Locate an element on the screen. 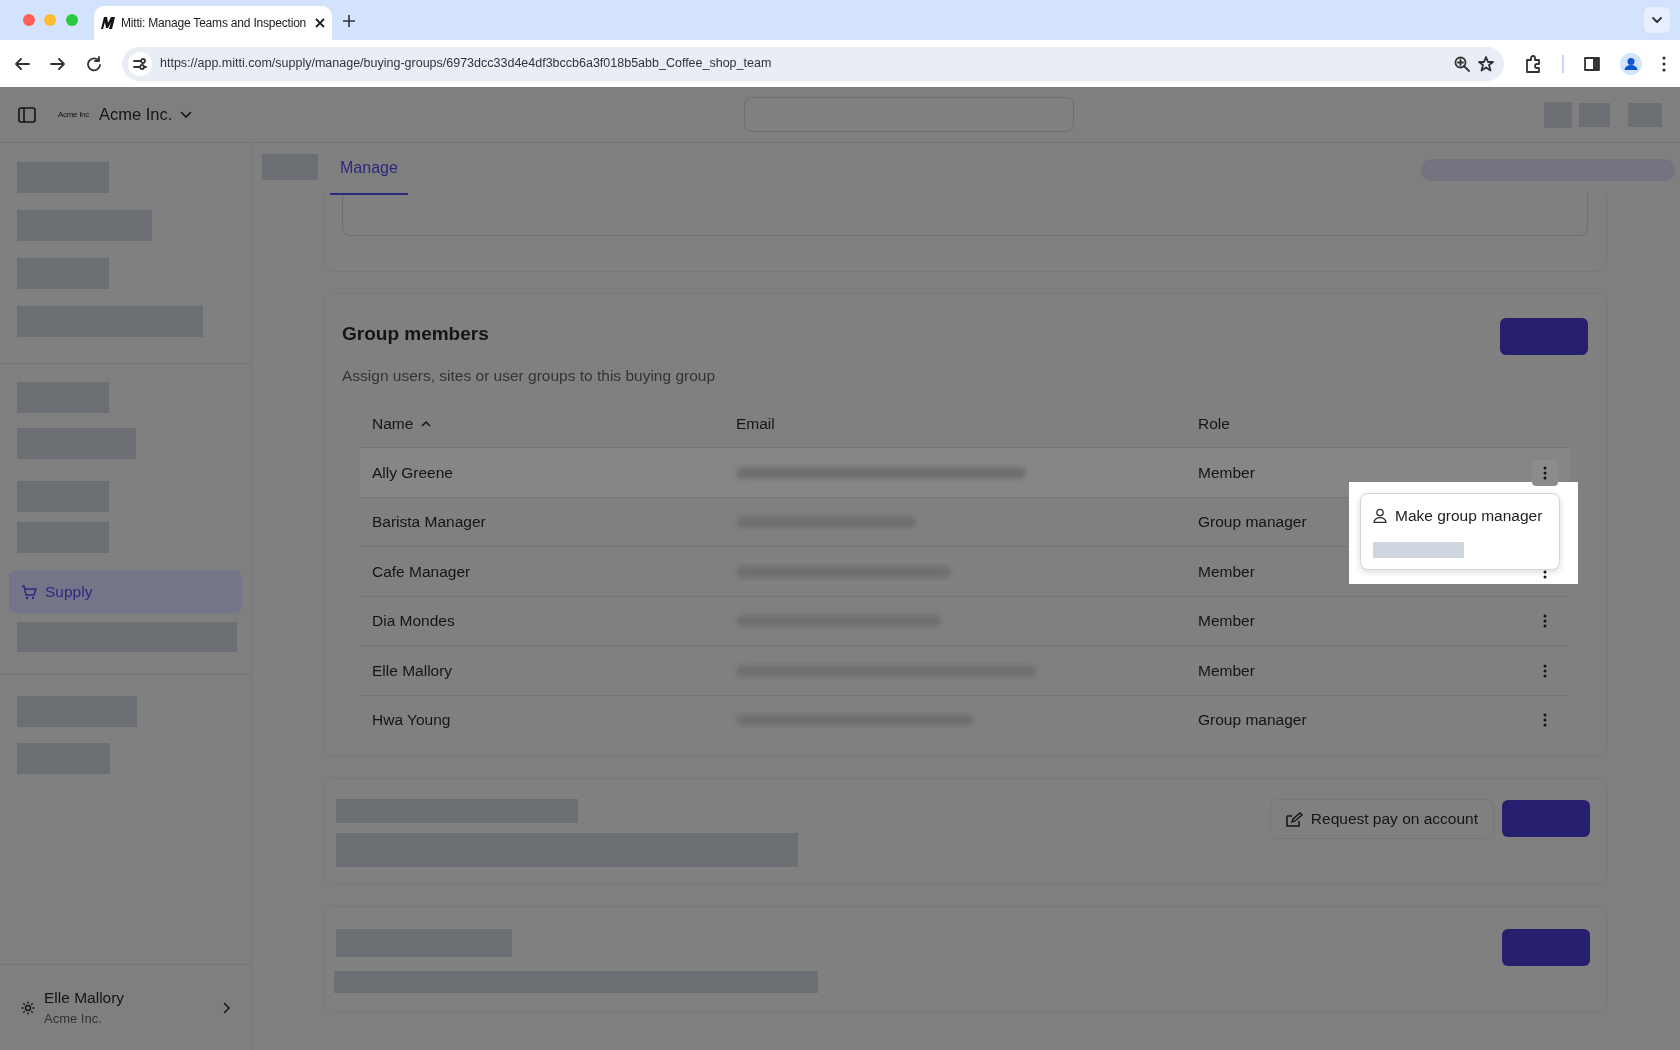 This screenshot has height=1050, width=1680. menu-item: Make group manager is located at coordinates (1458, 516).